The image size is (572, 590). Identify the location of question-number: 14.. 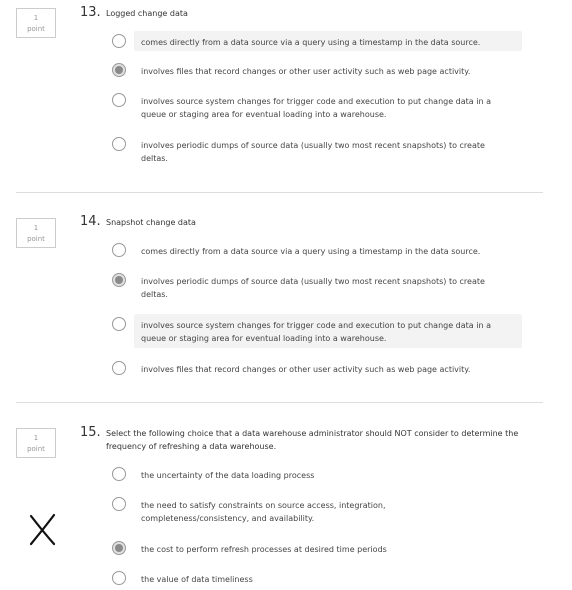
(90, 221).